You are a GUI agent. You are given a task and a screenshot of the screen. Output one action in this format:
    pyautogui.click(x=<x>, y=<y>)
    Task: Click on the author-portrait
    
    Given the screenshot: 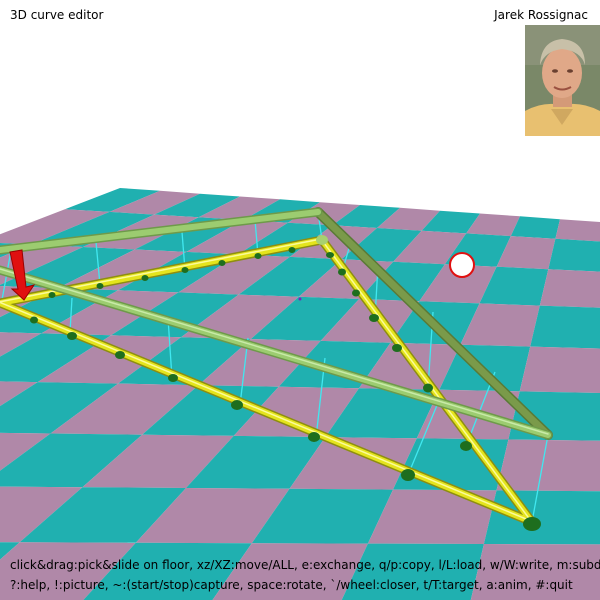 What is the action you would take?
    pyautogui.click(x=562, y=80)
    